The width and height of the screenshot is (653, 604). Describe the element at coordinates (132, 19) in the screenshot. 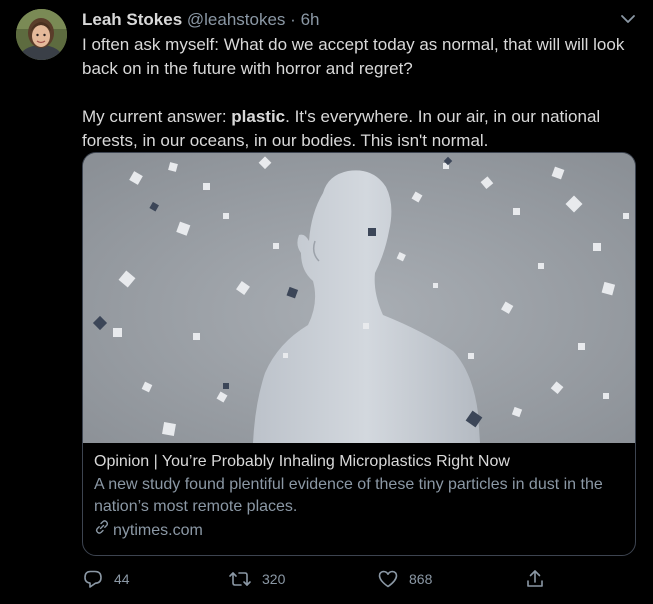

I see `display-name: Leah Stokes` at that location.